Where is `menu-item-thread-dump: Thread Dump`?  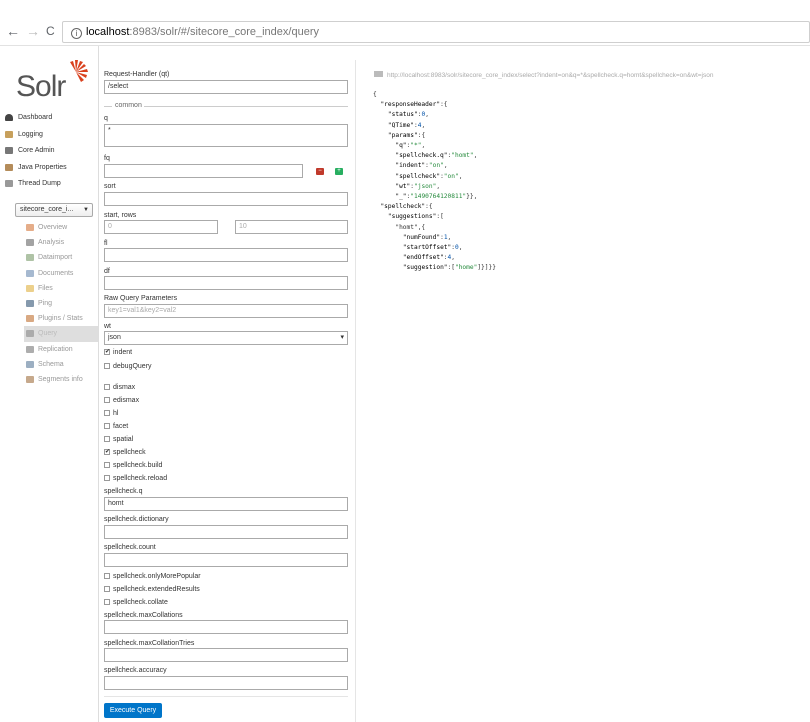
menu-item-thread-dump: Thread Dump is located at coordinates (49, 184).